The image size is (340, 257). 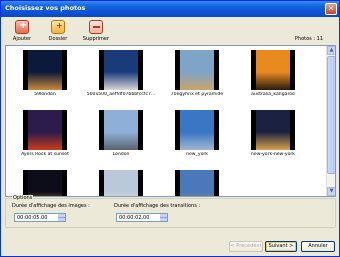 I want to click on title-bar: Choisissez vos photos ✕, so click(x=170, y=9).